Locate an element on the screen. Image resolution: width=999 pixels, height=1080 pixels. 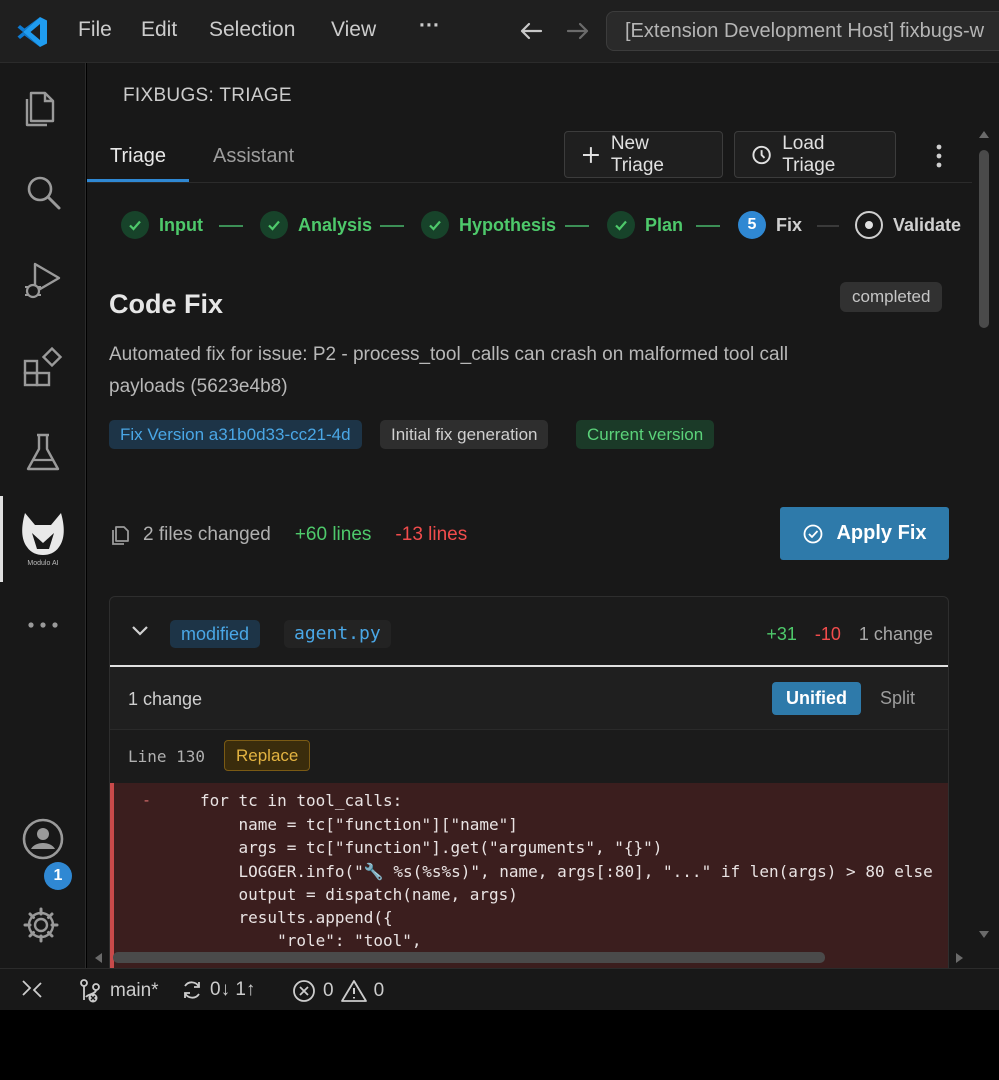
testing-icon is located at coordinates (43, 453).